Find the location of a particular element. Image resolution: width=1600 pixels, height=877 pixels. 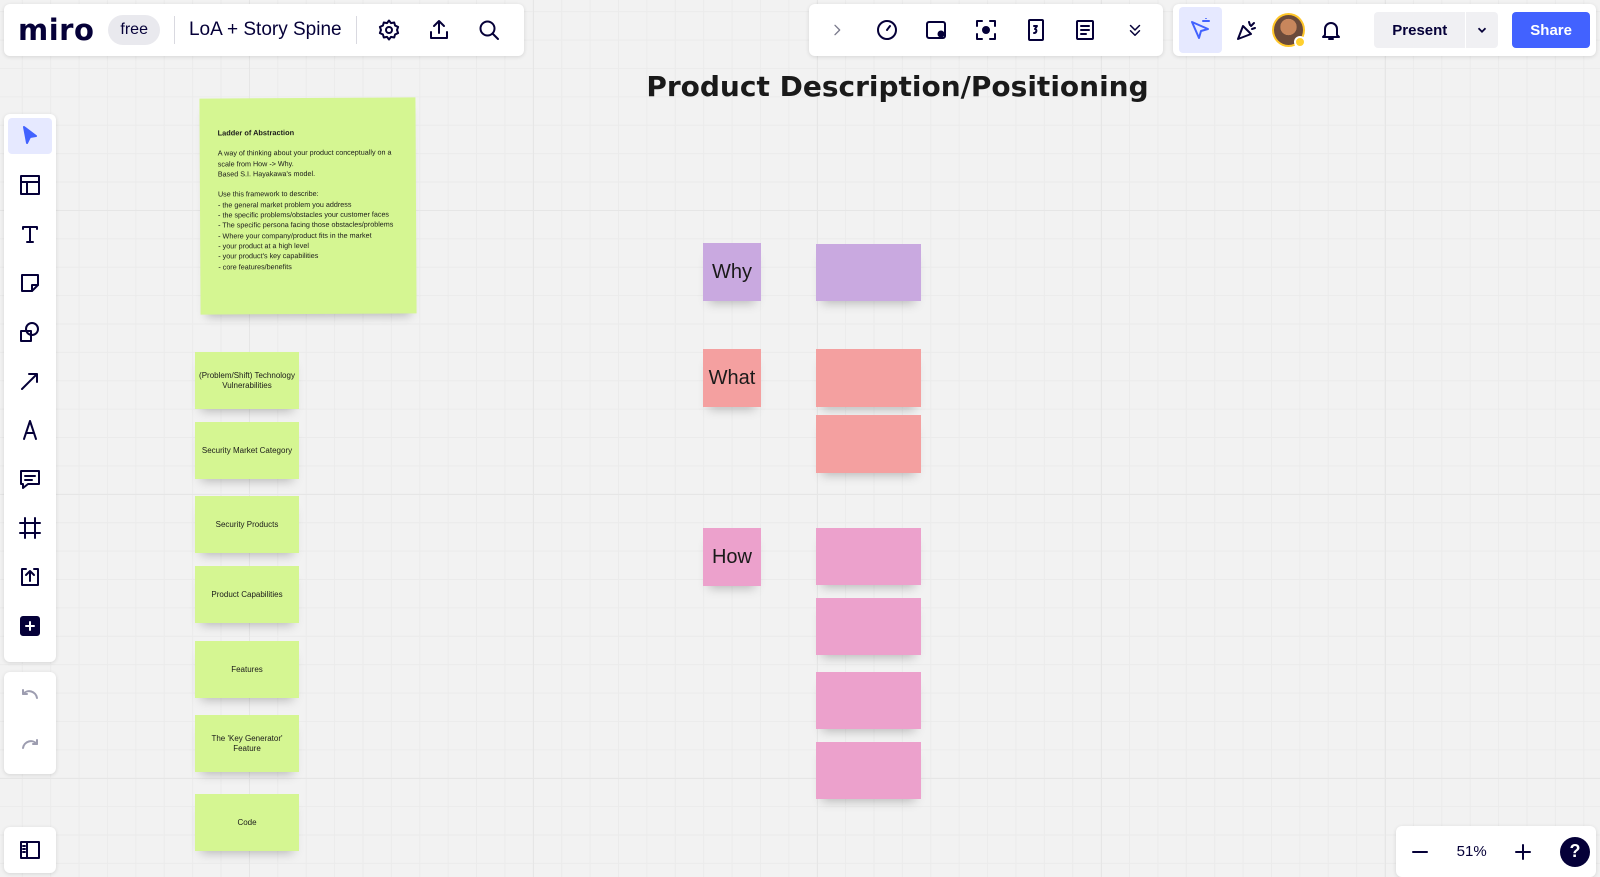

notifications-bell-icon is located at coordinates (1330, 30).